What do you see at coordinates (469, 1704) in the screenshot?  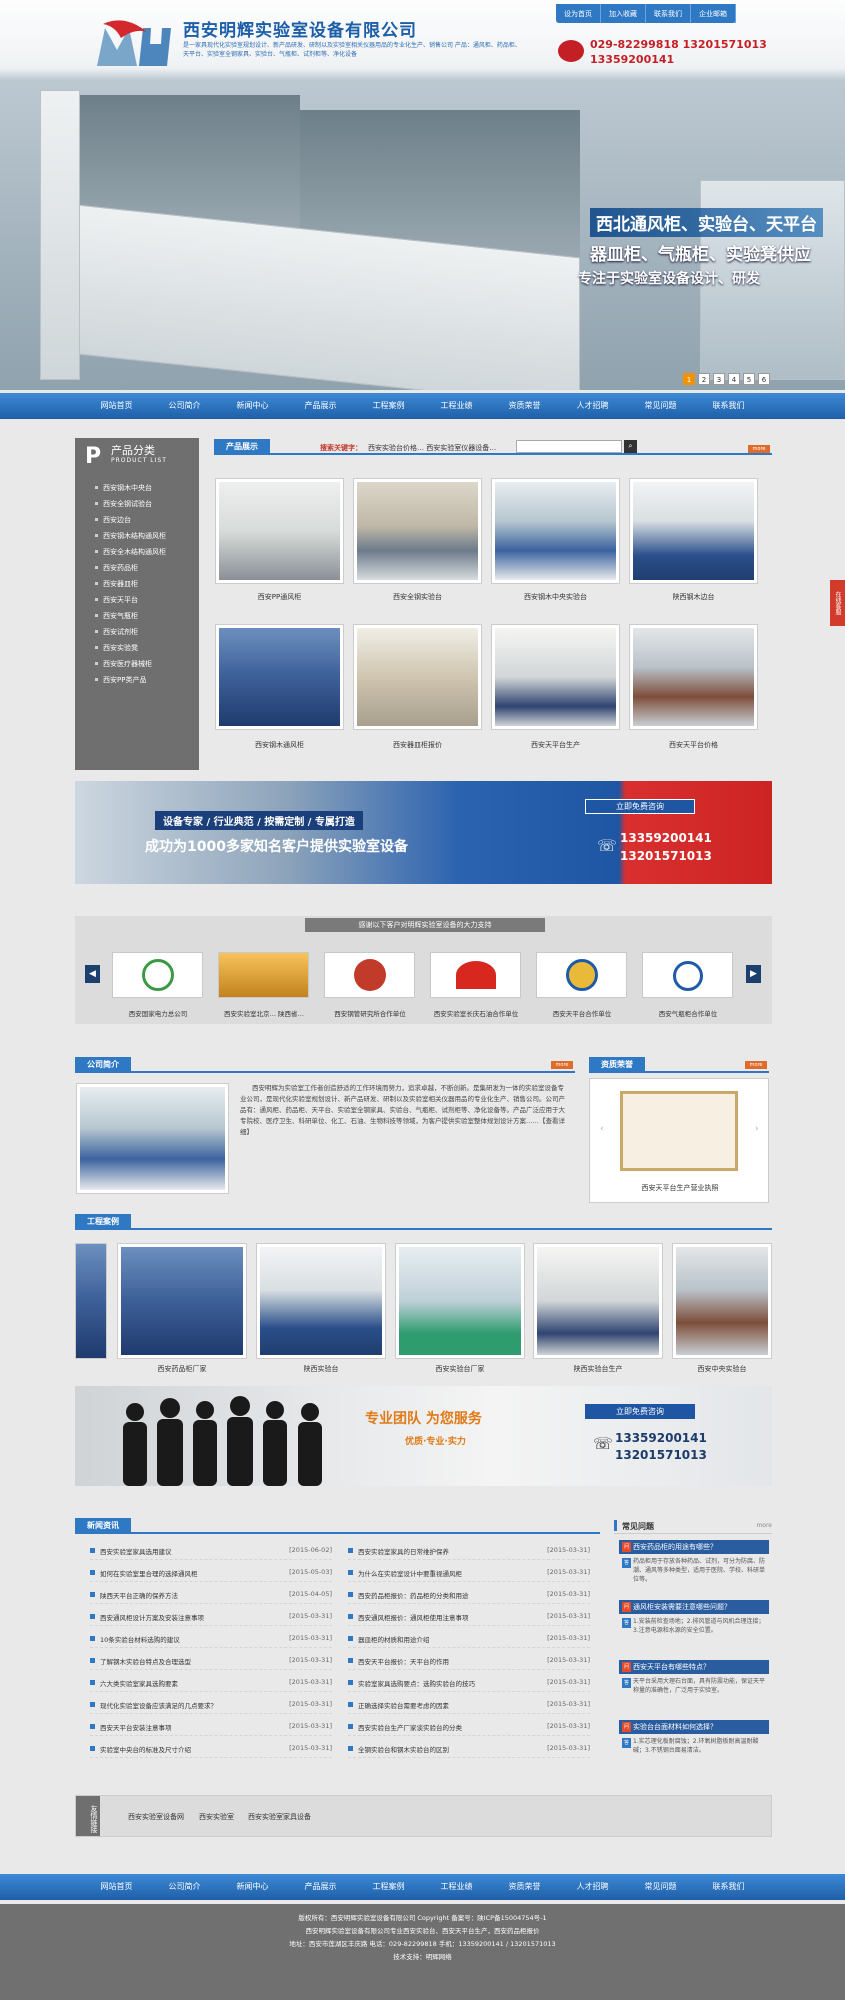 I see `news-row: 正确选择实验台需要考虑的因素 [2015-03-31]` at bounding box center [469, 1704].